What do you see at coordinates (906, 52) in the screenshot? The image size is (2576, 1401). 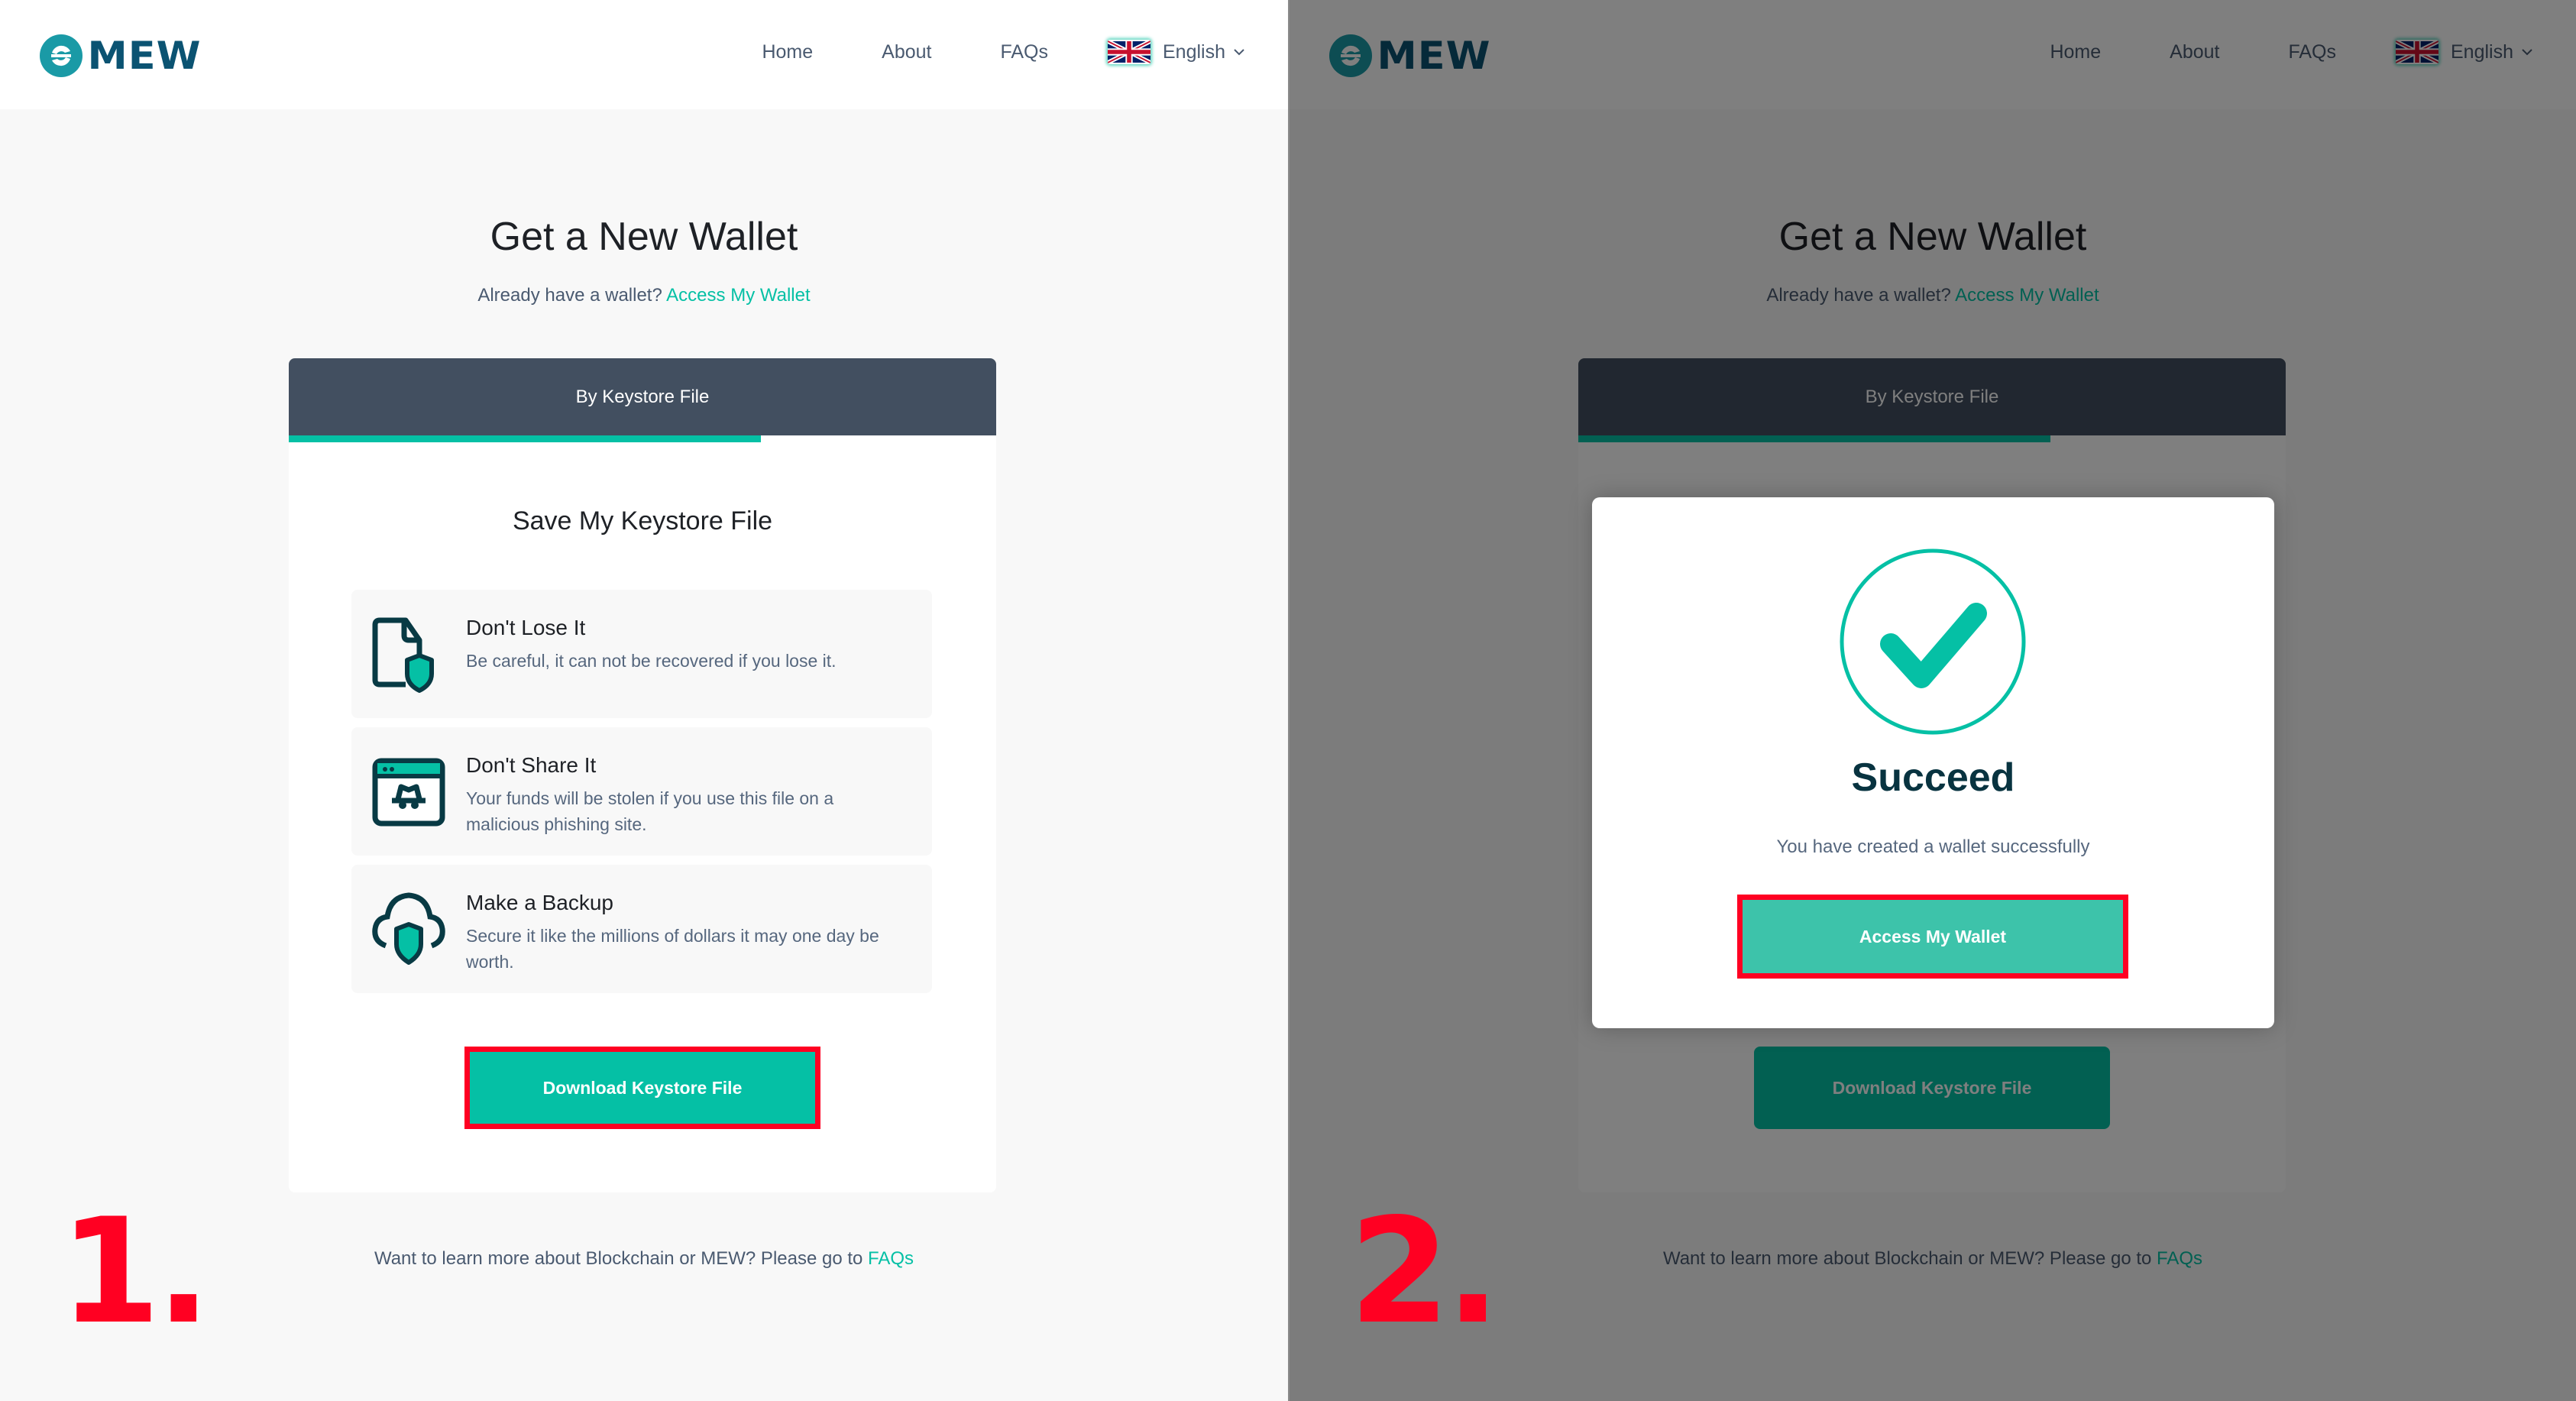 I see `nav-about: About` at bounding box center [906, 52].